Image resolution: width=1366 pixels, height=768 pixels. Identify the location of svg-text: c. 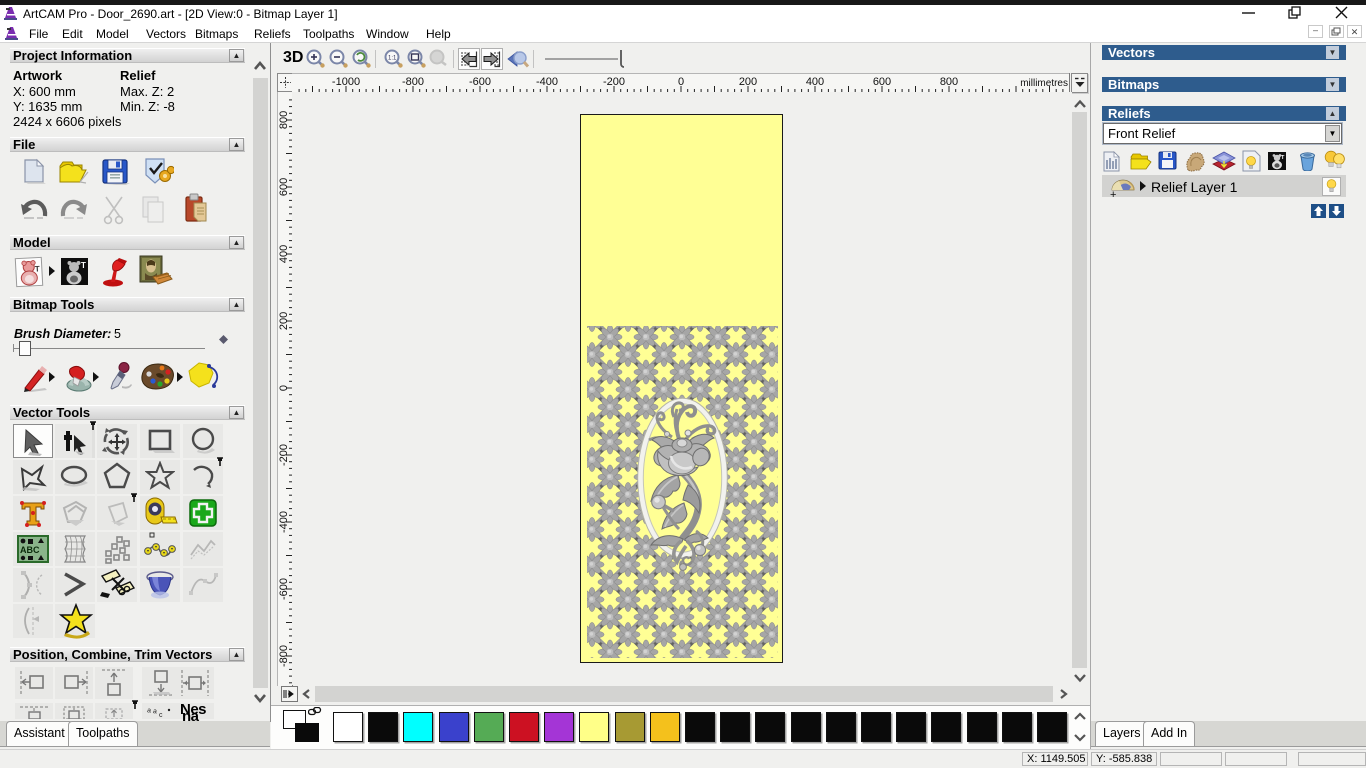
(161, 715).